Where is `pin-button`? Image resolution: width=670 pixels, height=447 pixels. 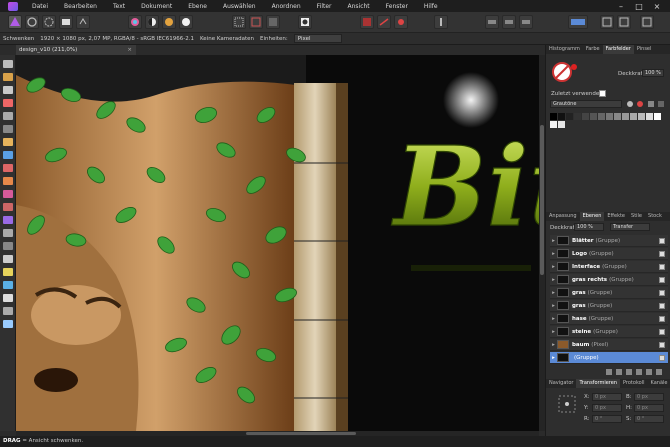 pin-button is located at coordinates (401, 22).